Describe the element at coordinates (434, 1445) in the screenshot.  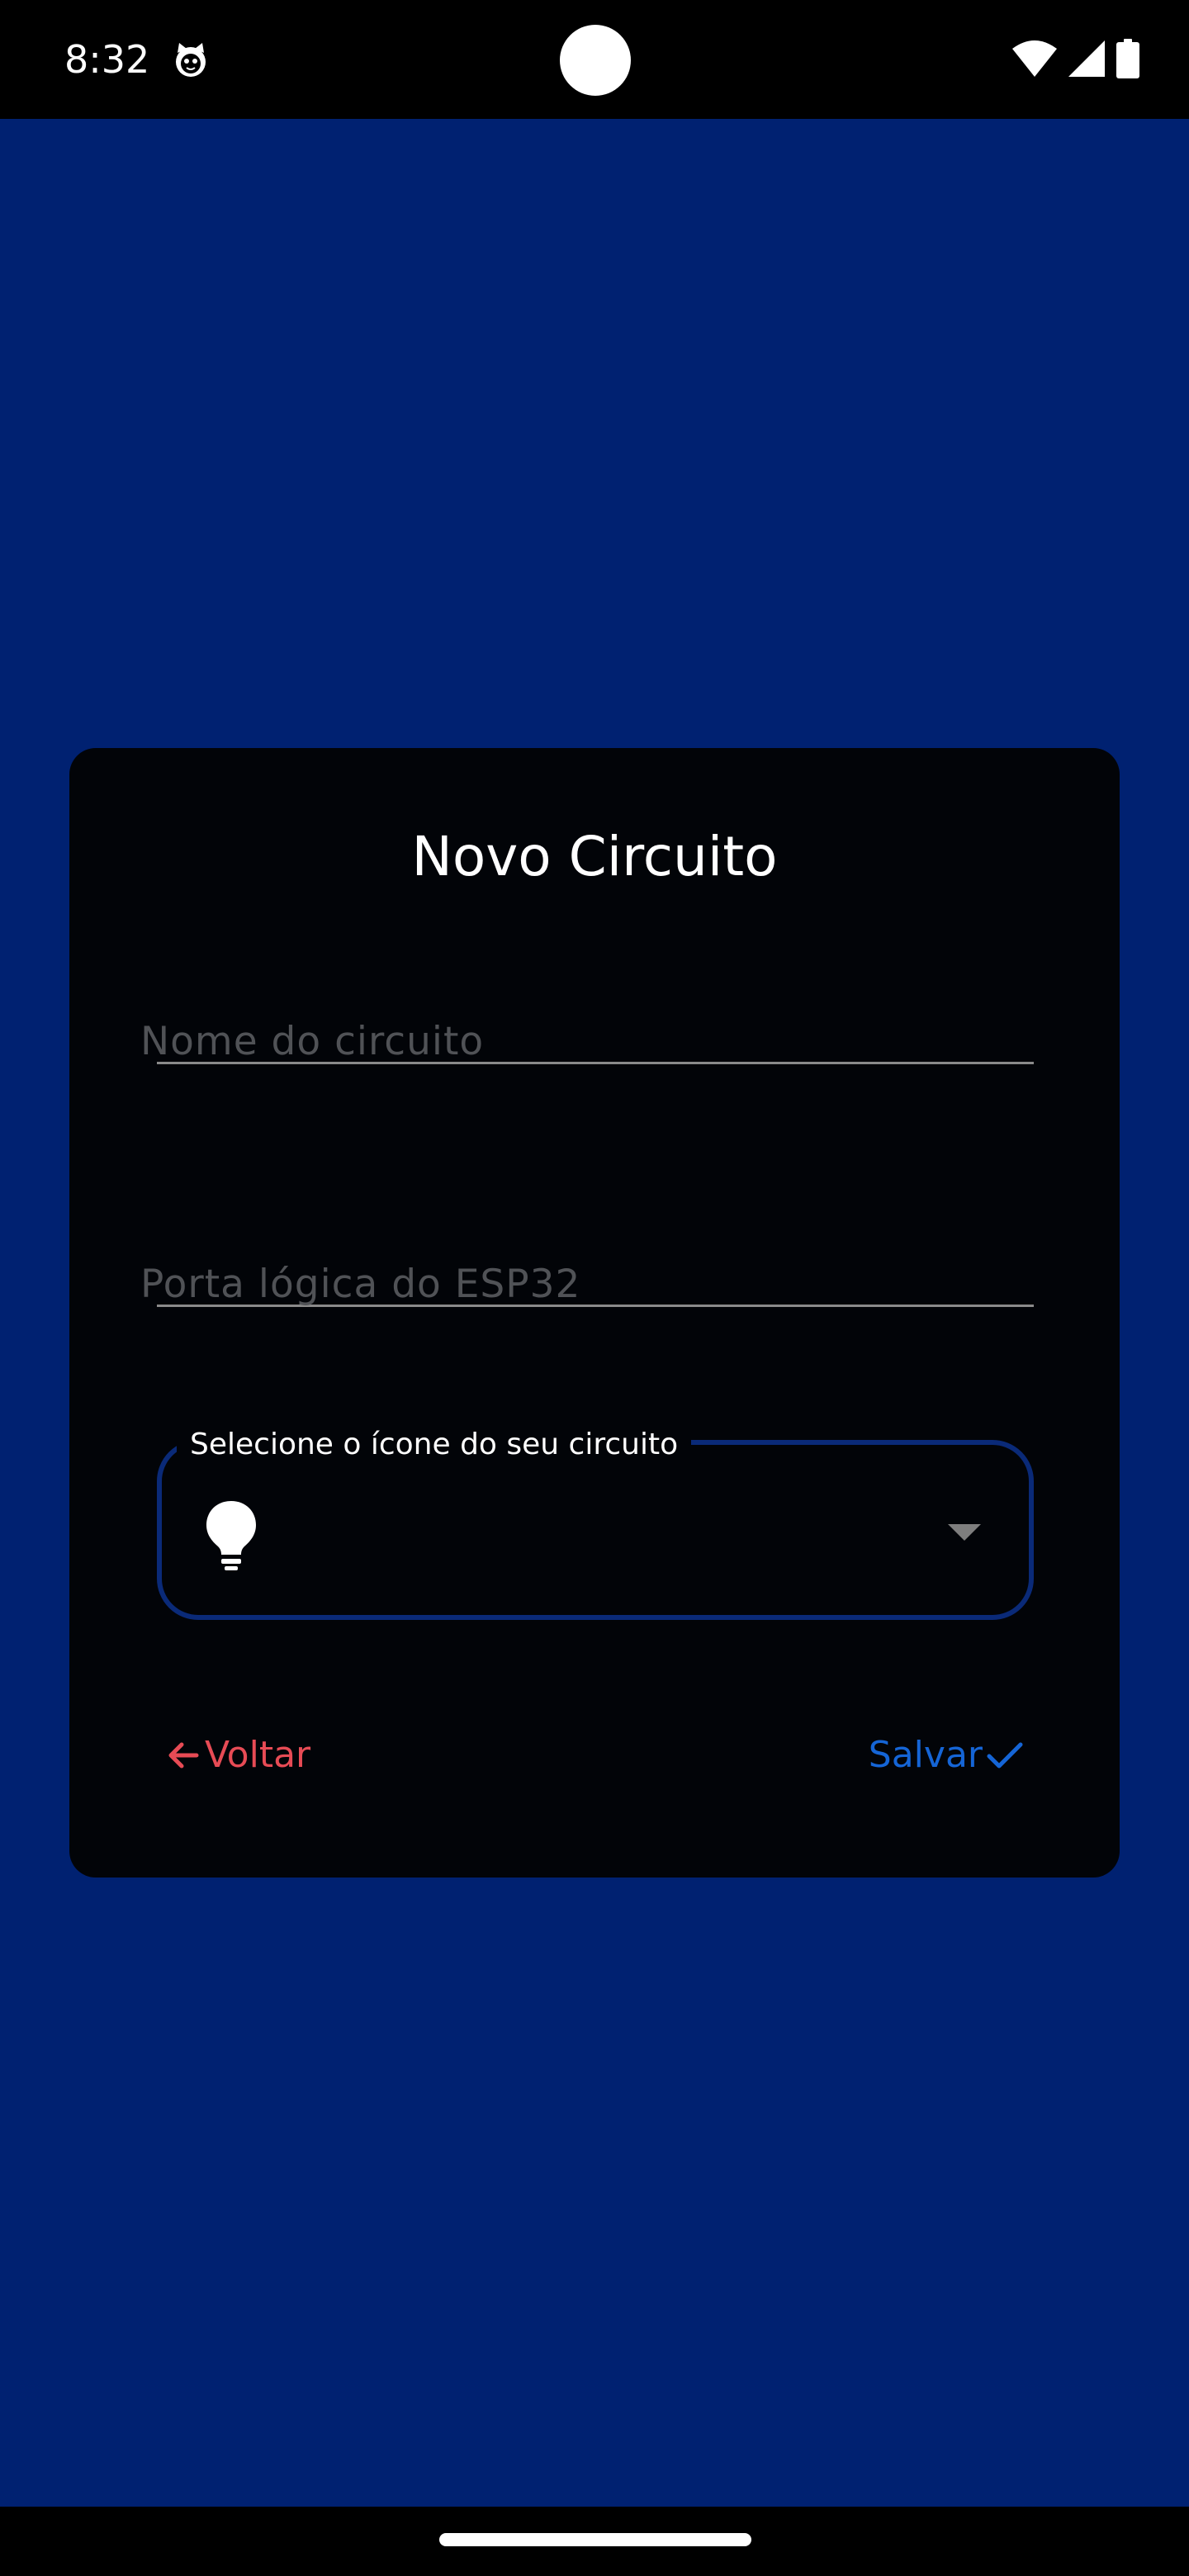
I see `icon-dropdown-label: Selecione o ícone do seu circuito` at that location.